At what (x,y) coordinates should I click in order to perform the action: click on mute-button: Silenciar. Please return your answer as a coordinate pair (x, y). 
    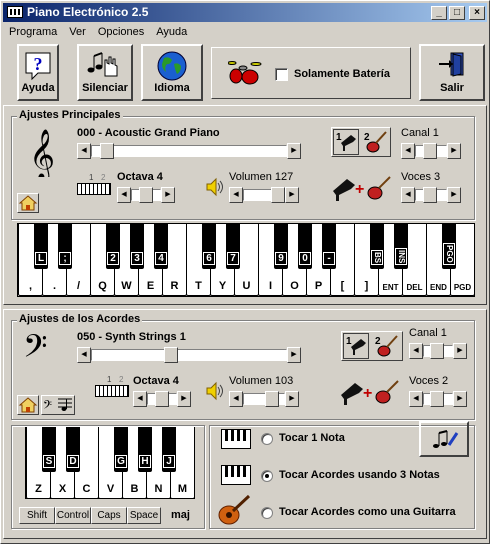
    Looking at the image, I should click on (105, 72).